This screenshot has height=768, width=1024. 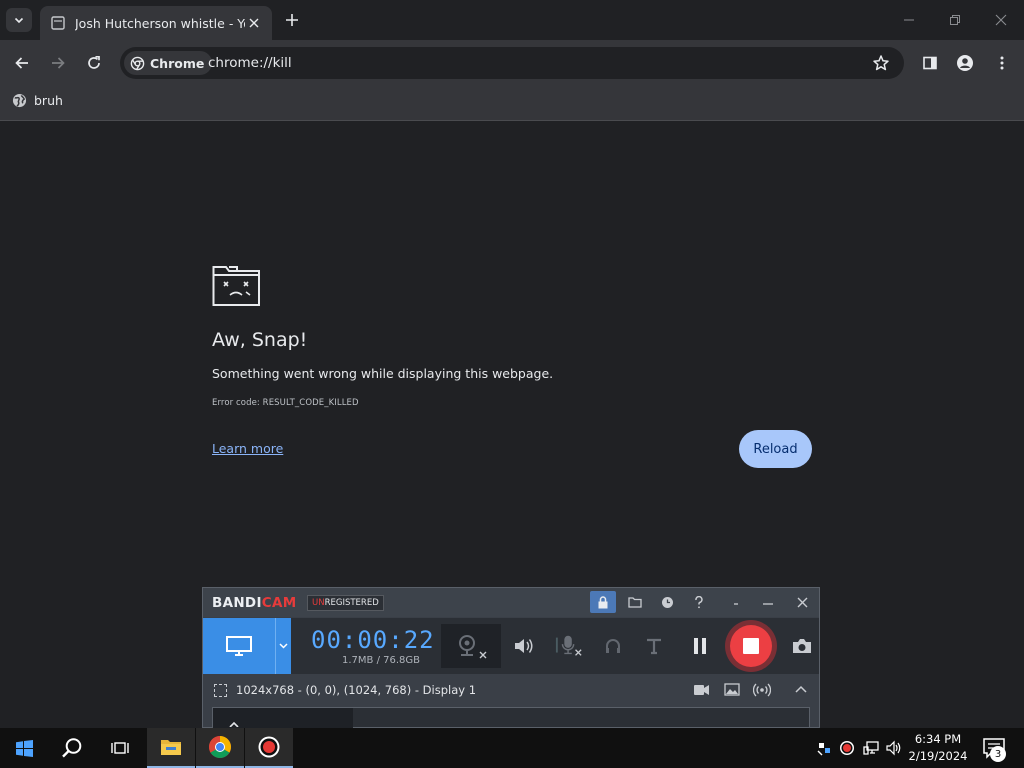 What do you see at coordinates (512, 103) in the screenshot?
I see `bookmarks-bar: bruh` at bounding box center [512, 103].